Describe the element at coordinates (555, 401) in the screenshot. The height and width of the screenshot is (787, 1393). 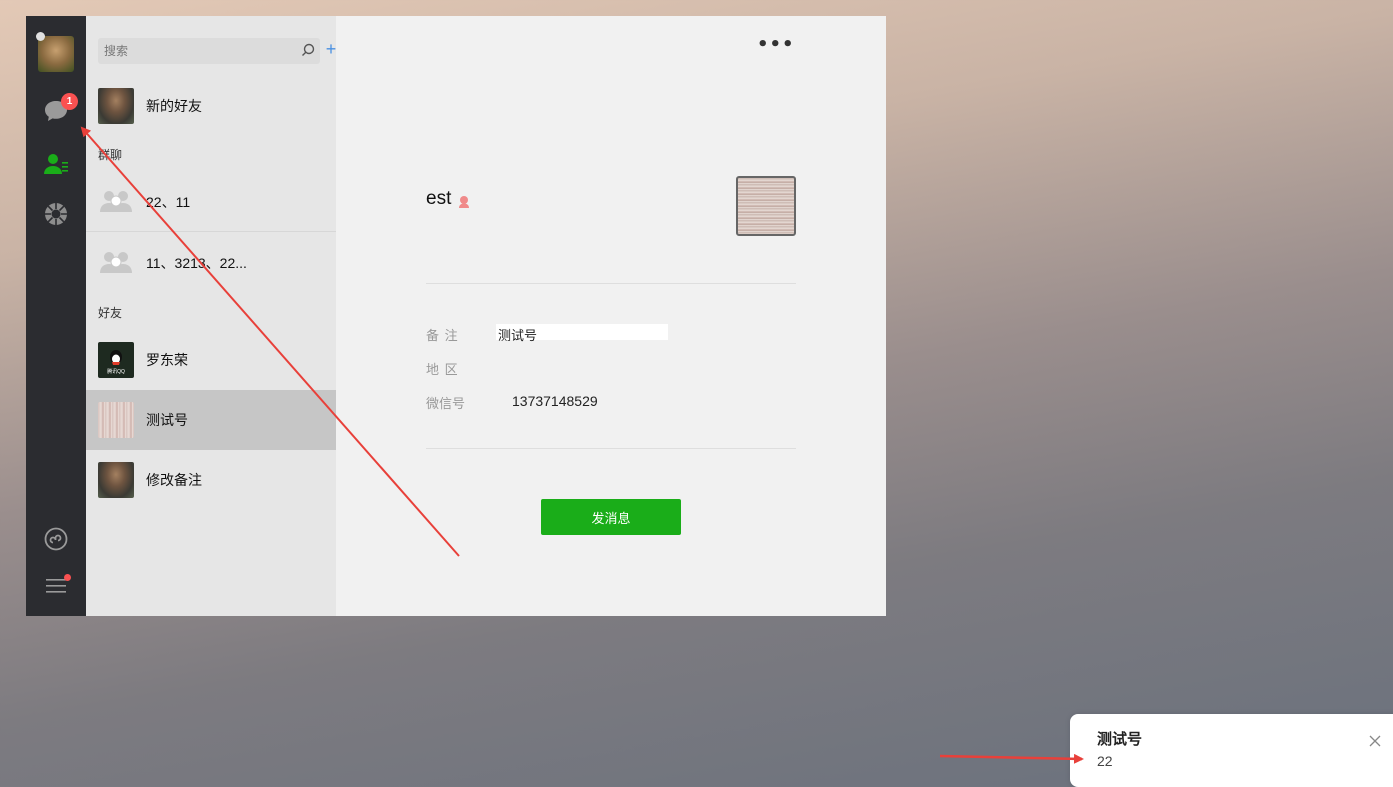
I see `wechat-id-value: 13737148529` at that location.